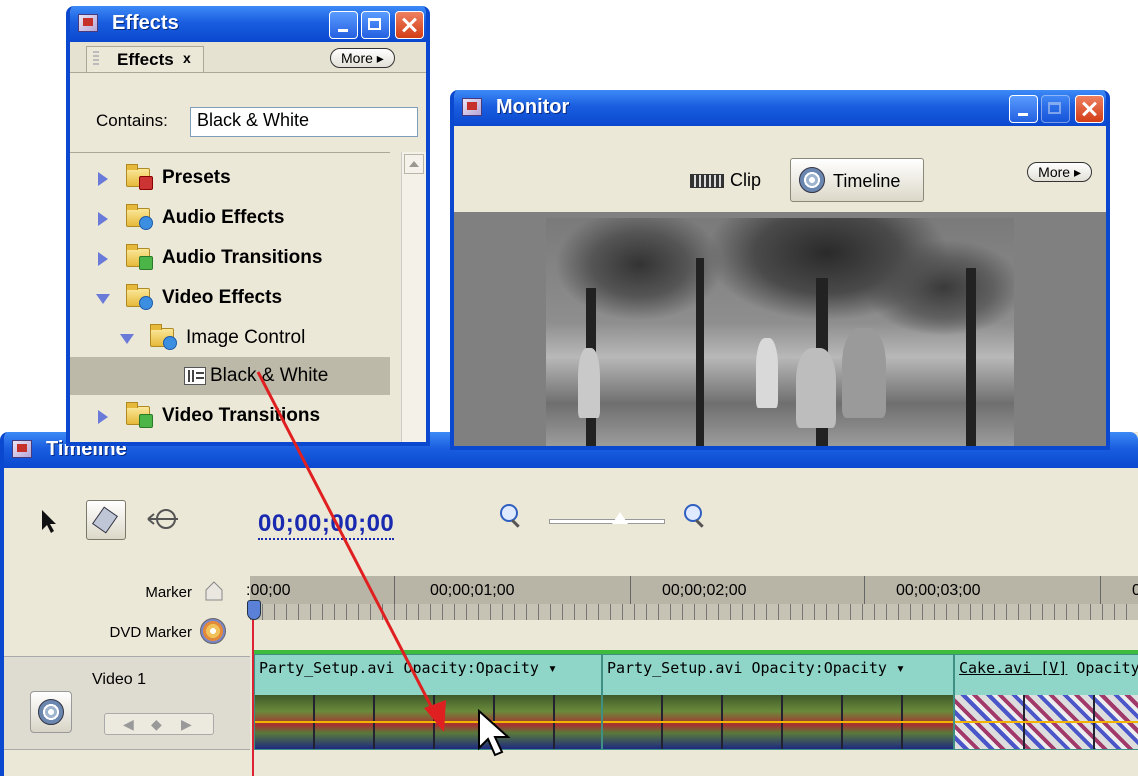 The width and height of the screenshot is (1138, 776). I want to click on zoom-slider, so click(607, 521).